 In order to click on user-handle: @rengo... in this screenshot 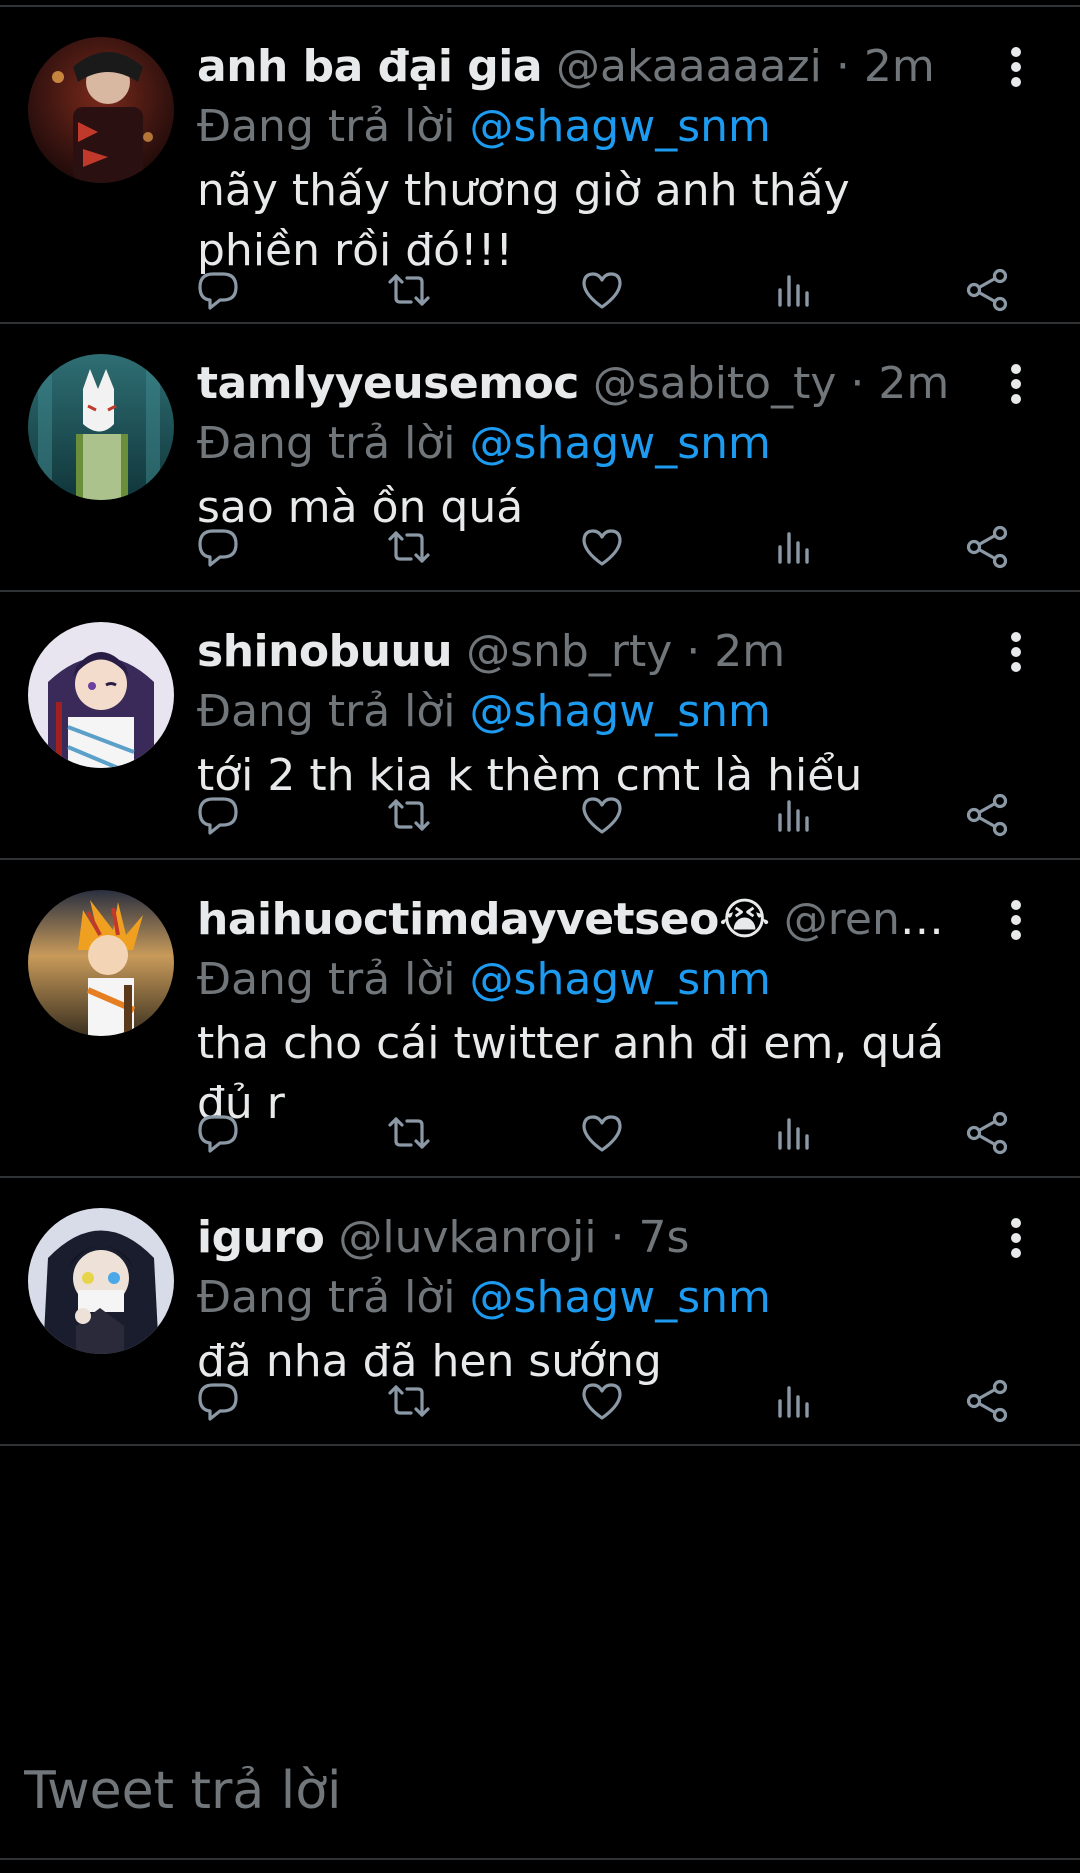, I will do `click(877, 919)`.